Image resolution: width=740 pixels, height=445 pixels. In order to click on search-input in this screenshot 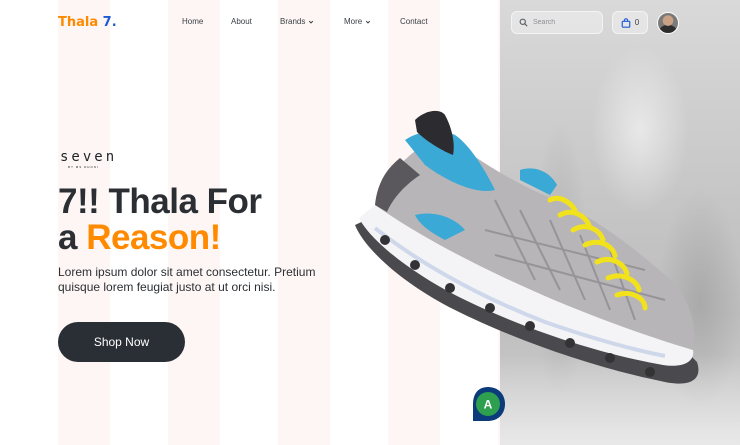, I will do `click(563, 22)`.